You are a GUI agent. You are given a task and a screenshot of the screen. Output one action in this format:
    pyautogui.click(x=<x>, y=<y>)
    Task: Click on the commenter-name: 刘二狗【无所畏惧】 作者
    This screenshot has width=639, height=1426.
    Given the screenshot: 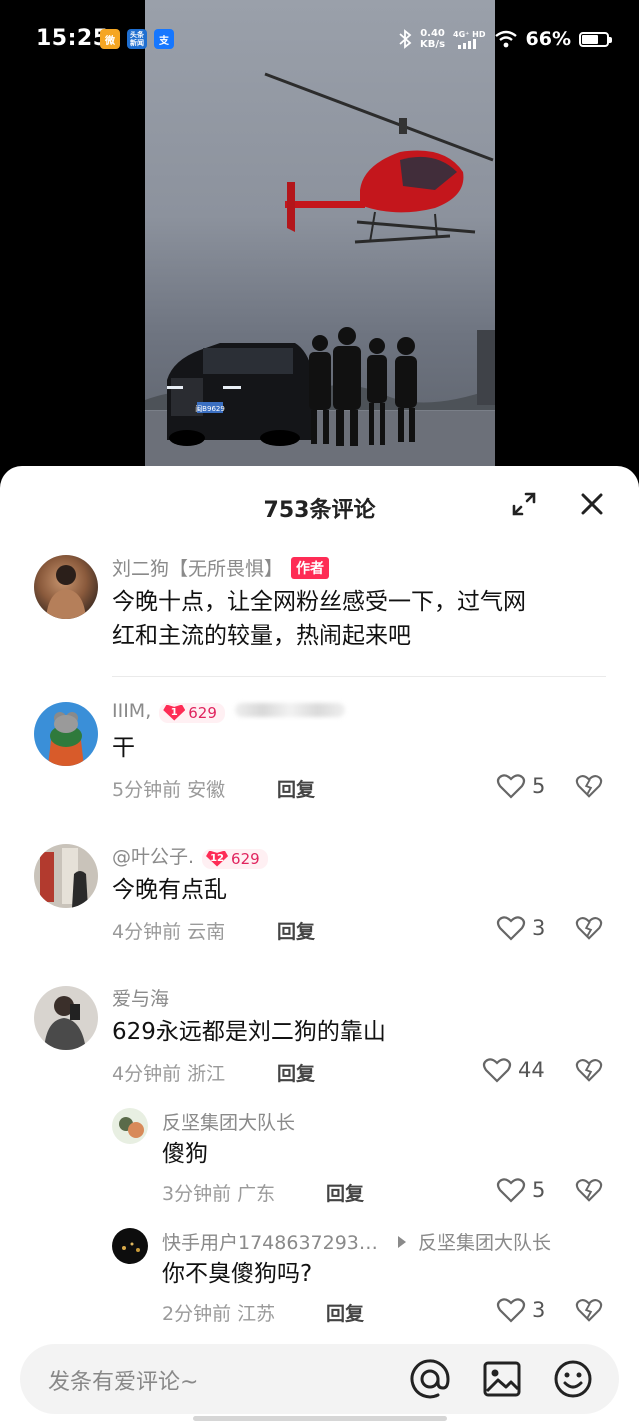 What is the action you would take?
    pyautogui.click(x=221, y=567)
    